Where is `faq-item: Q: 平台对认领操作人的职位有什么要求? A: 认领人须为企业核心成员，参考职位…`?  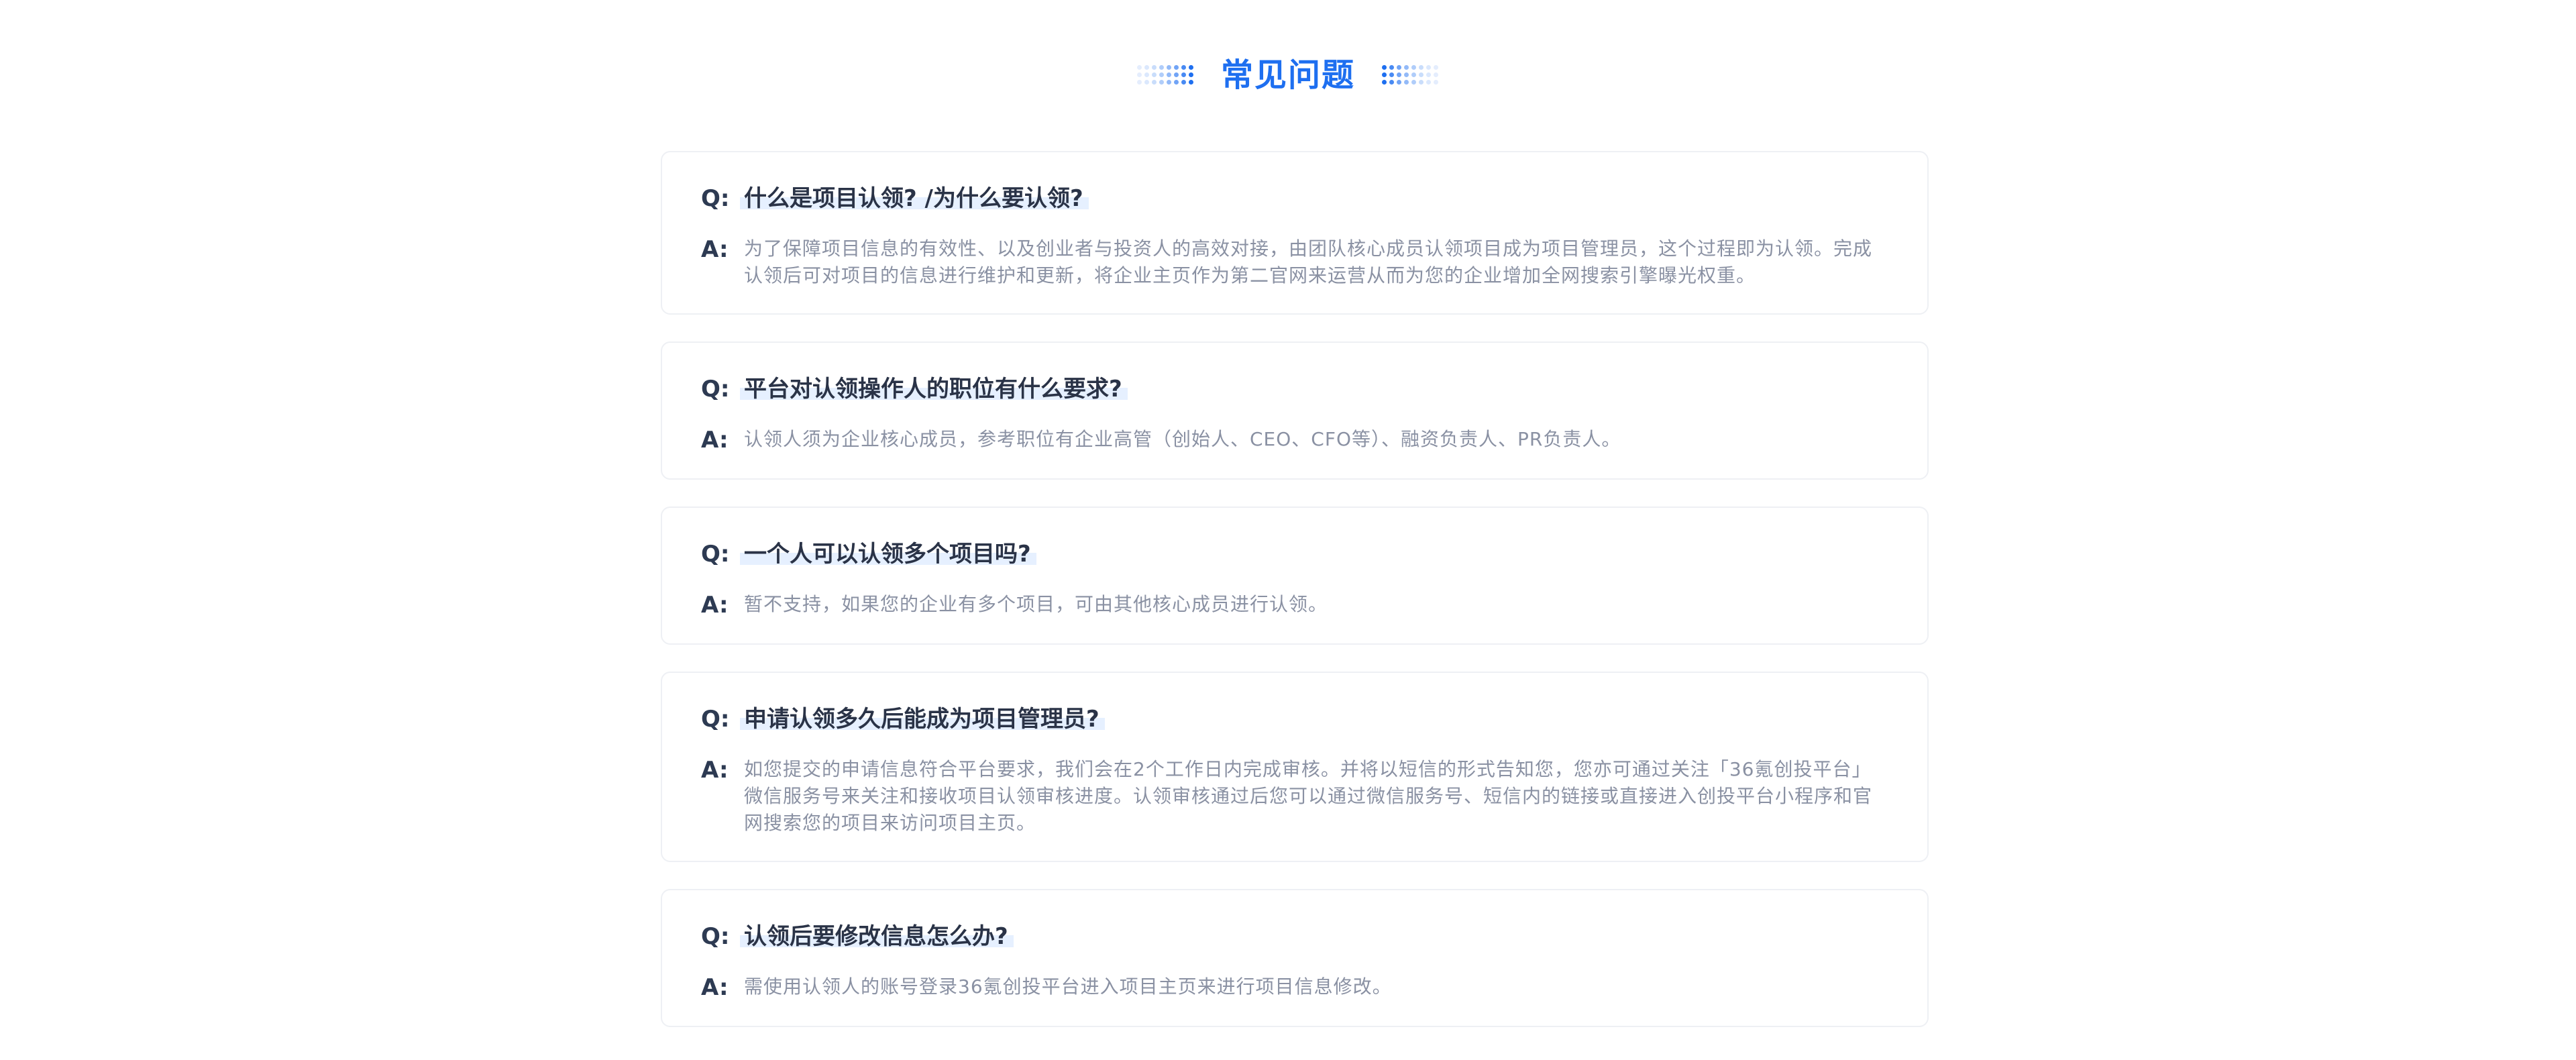
faq-item: Q: 平台对认领操作人的职位有什么要求? A: 认领人须为企业核心成员，参考职位… is located at coordinates (1295, 410).